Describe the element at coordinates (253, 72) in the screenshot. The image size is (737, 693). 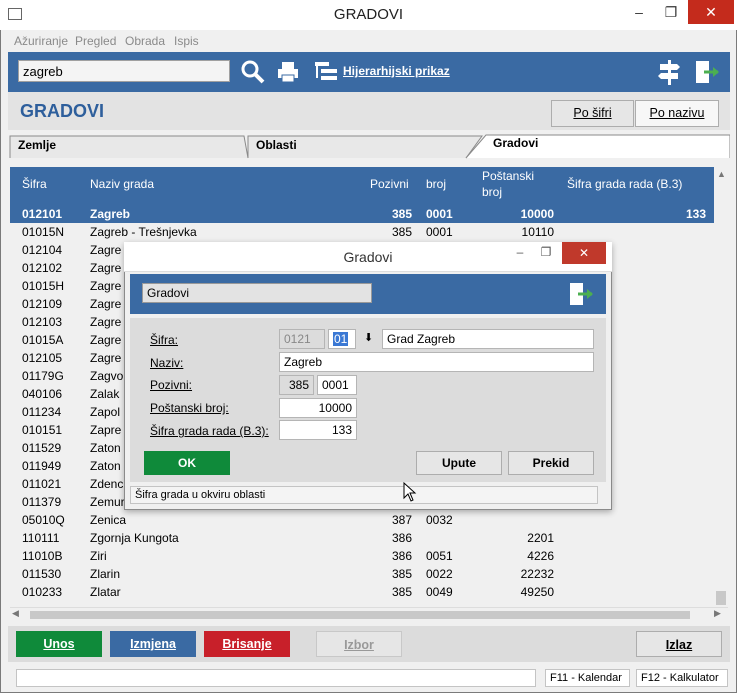
I see `search-icon` at that location.